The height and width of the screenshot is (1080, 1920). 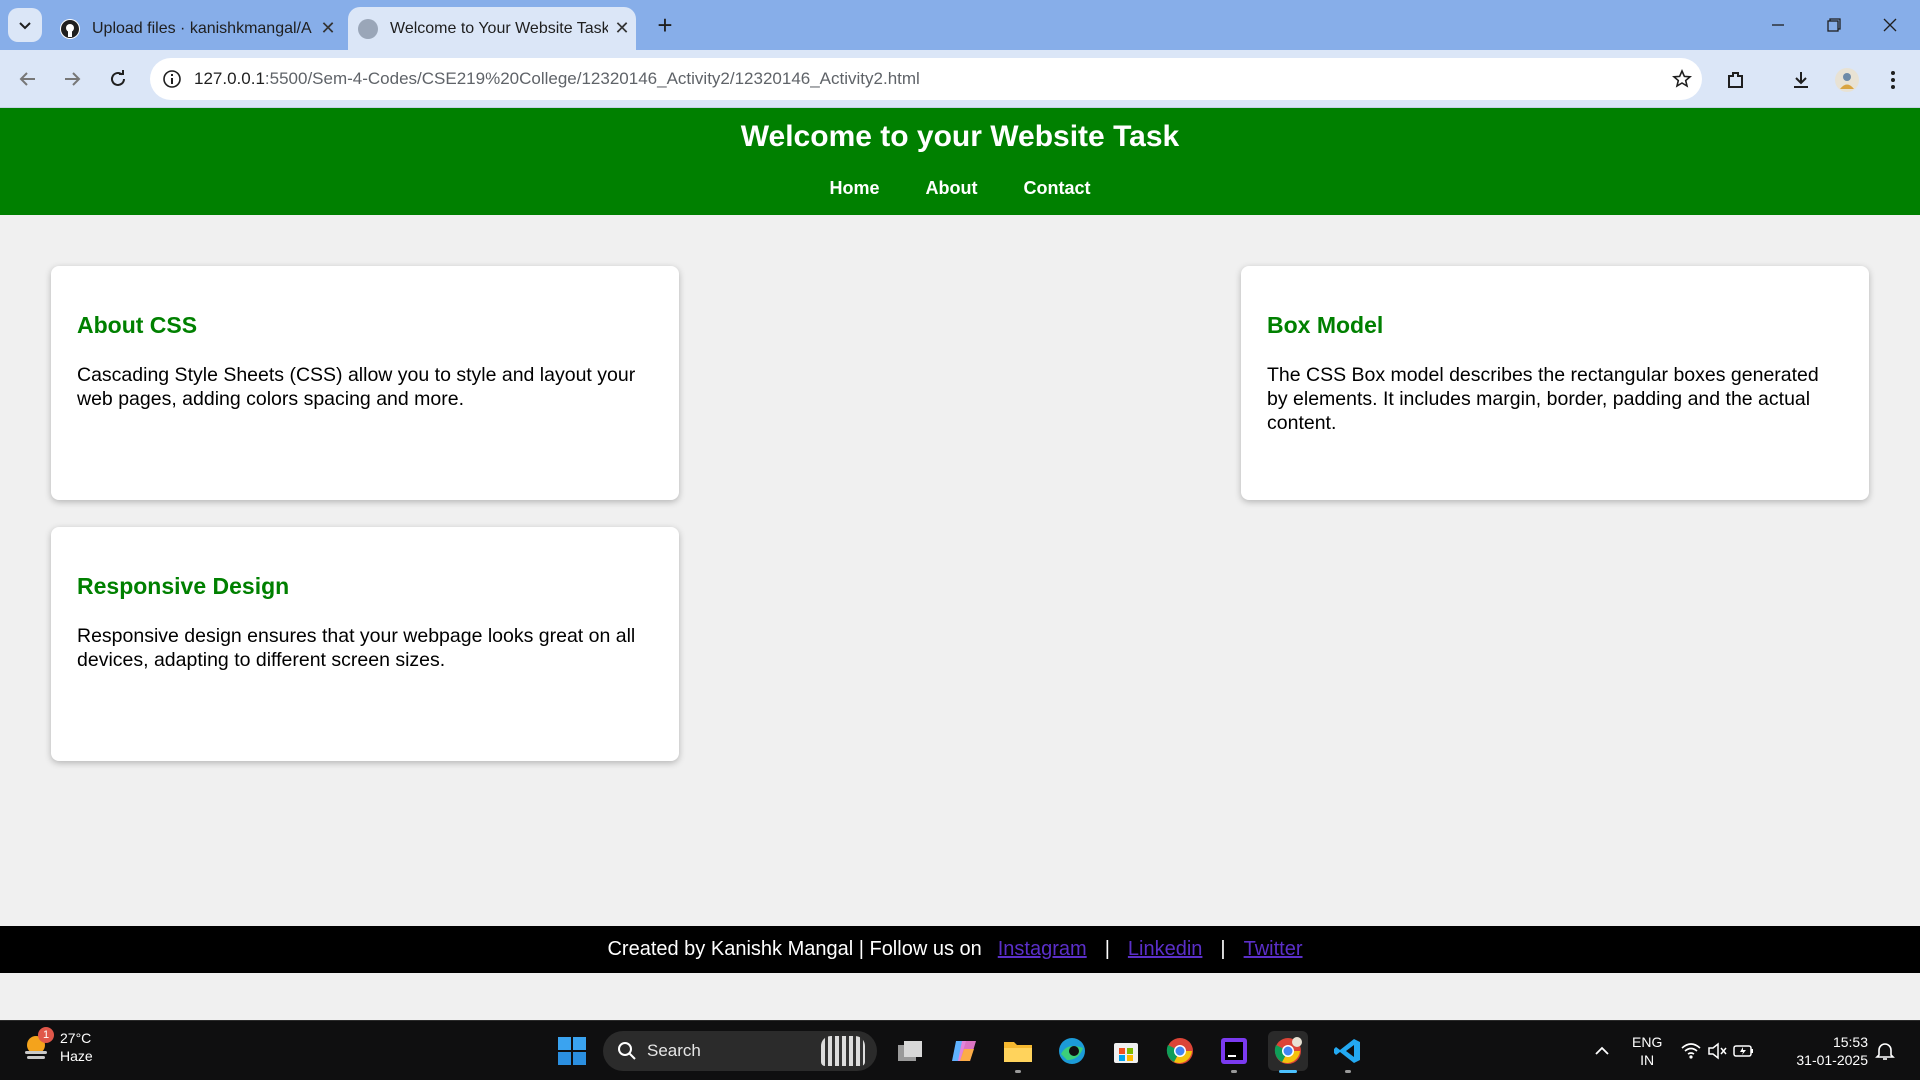 I want to click on restore-button, so click(x=1834, y=25).